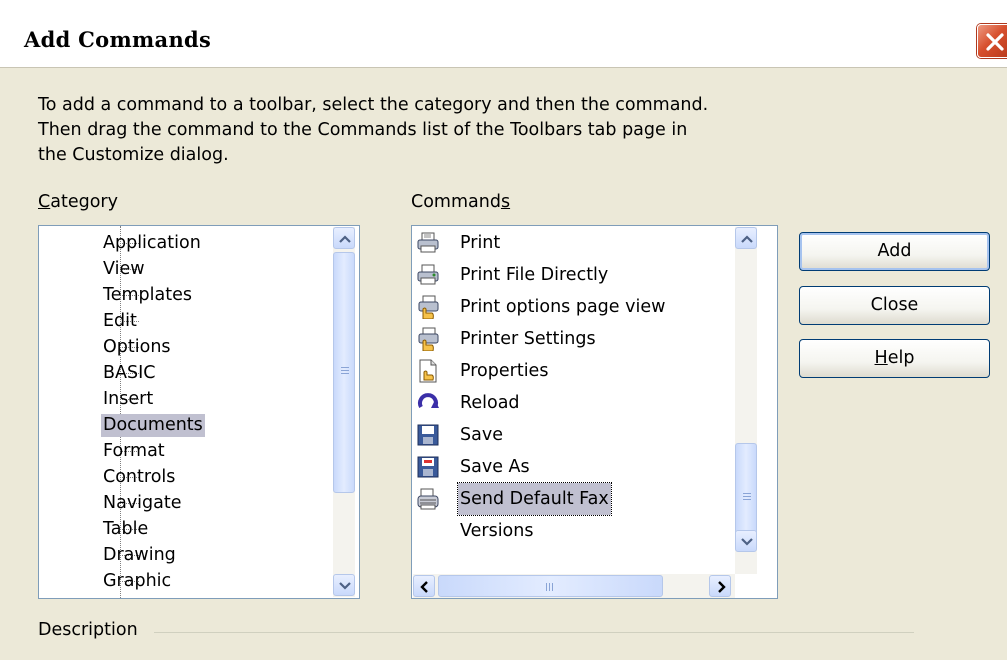  I want to click on category-item-label: Documents, so click(153, 425).